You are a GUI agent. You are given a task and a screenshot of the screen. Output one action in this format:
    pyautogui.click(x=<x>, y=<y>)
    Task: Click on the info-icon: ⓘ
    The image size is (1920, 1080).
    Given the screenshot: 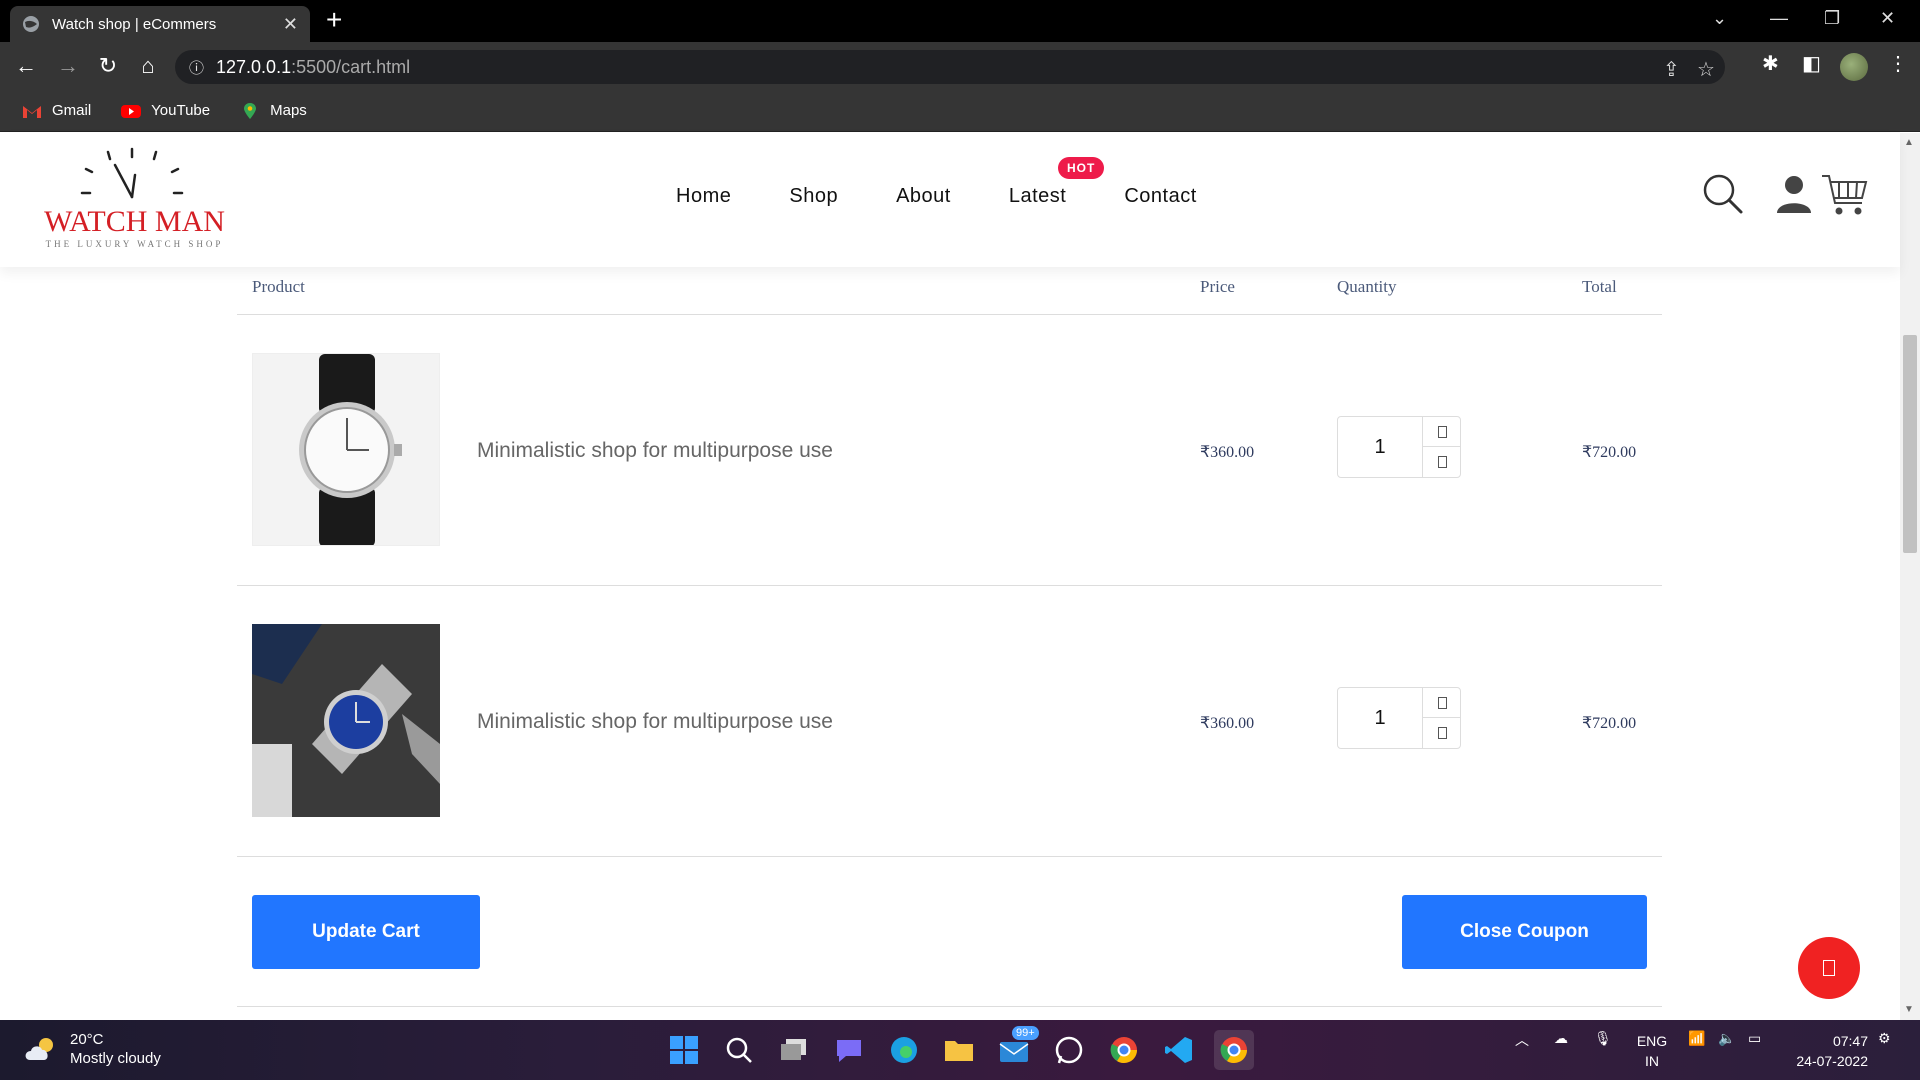 What is the action you would take?
    pyautogui.click(x=196, y=67)
    